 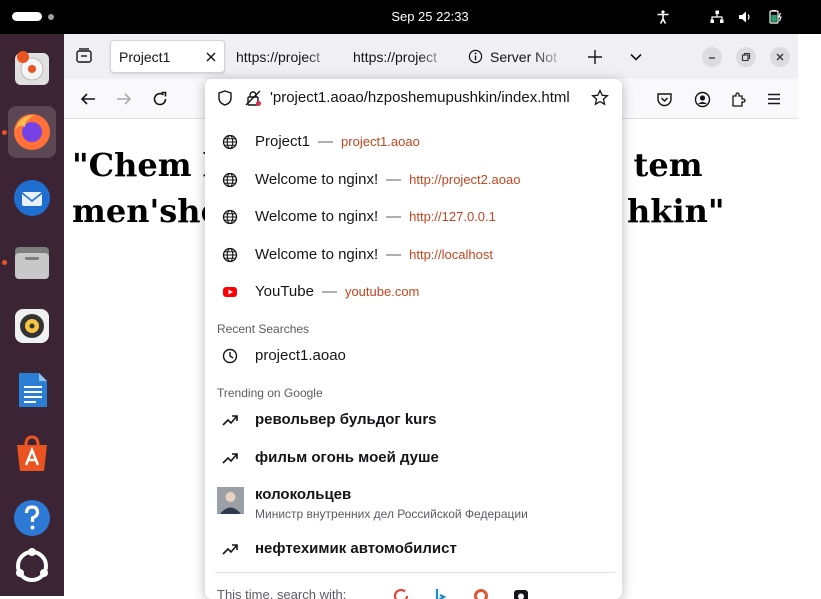 I want to click on workspace-indicator, so click(x=51, y=17).